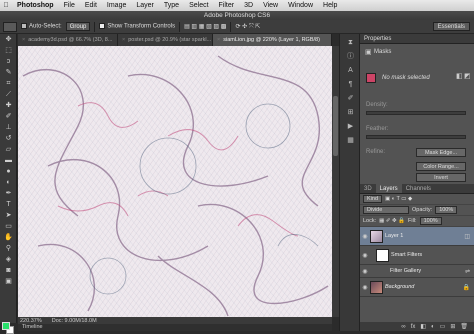 This screenshot has height=334, width=474. What do you see at coordinates (272, 40) in the screenshot?
I see `tab-siamlion: × siamLion.jpg @ 220% (Layer 1, RGB/8)` at bounding box center [272, 40].